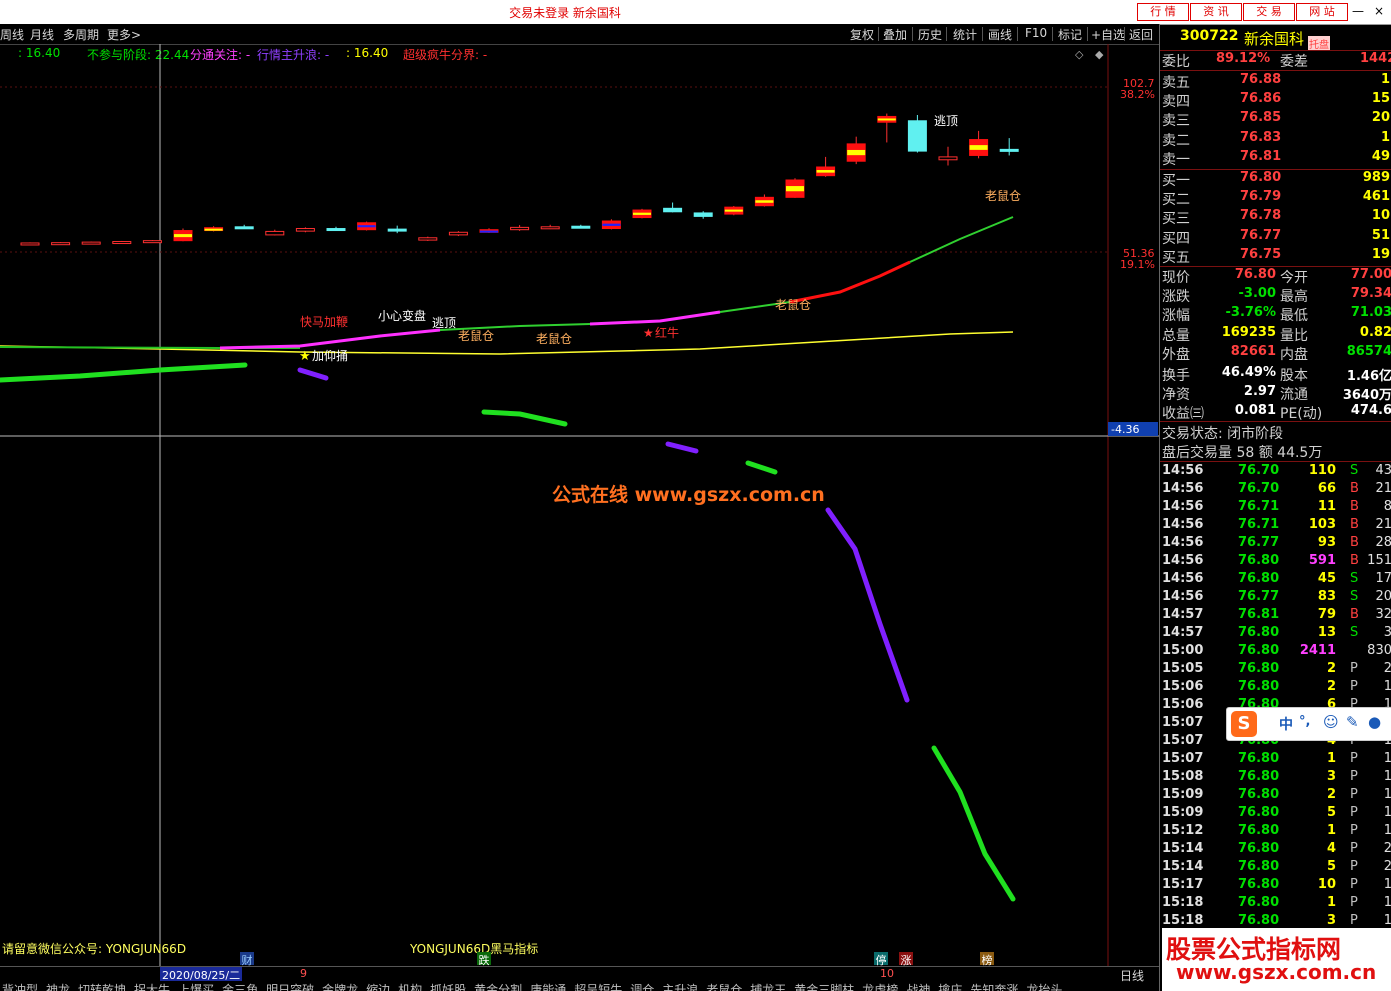  What do you see at coordinates (946, 121) in the screenshot?
I see `label-taoding-2: 逃顶` at bounding box center [946, 121].